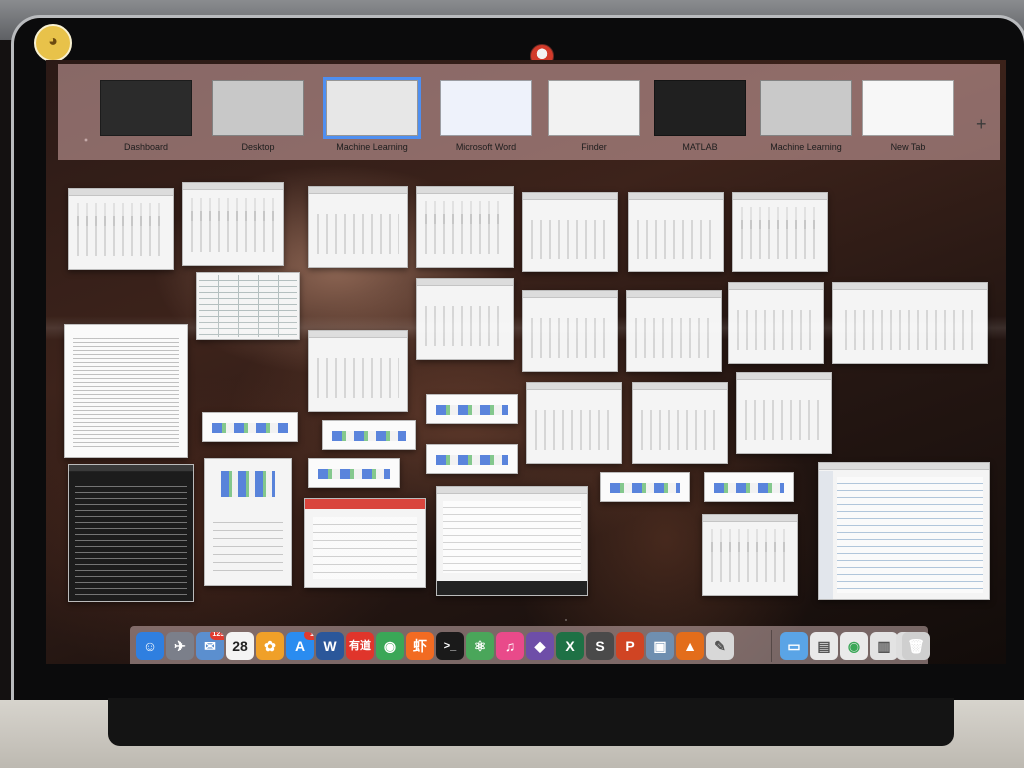 This screenshot has height=768, width=1024. Describe the element at coordinates (884, 646) in the screenshot. I see `screenshot-stack-icon: ▥` at that location.